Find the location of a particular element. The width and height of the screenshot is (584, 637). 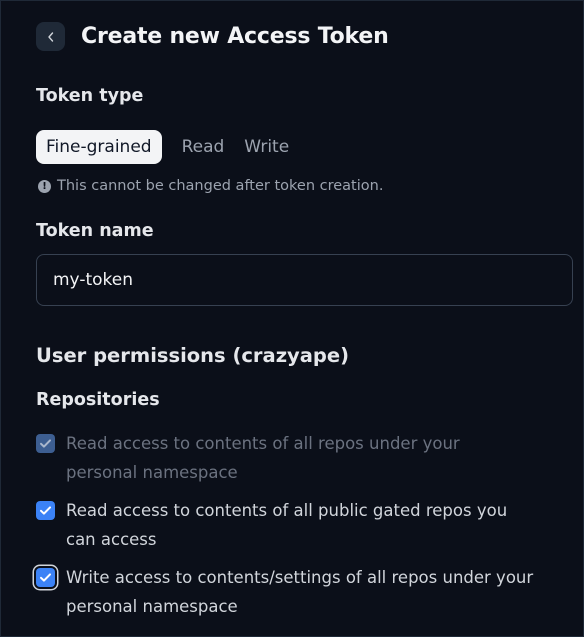

chevron-left-icon is located at coordinates (50, 36).